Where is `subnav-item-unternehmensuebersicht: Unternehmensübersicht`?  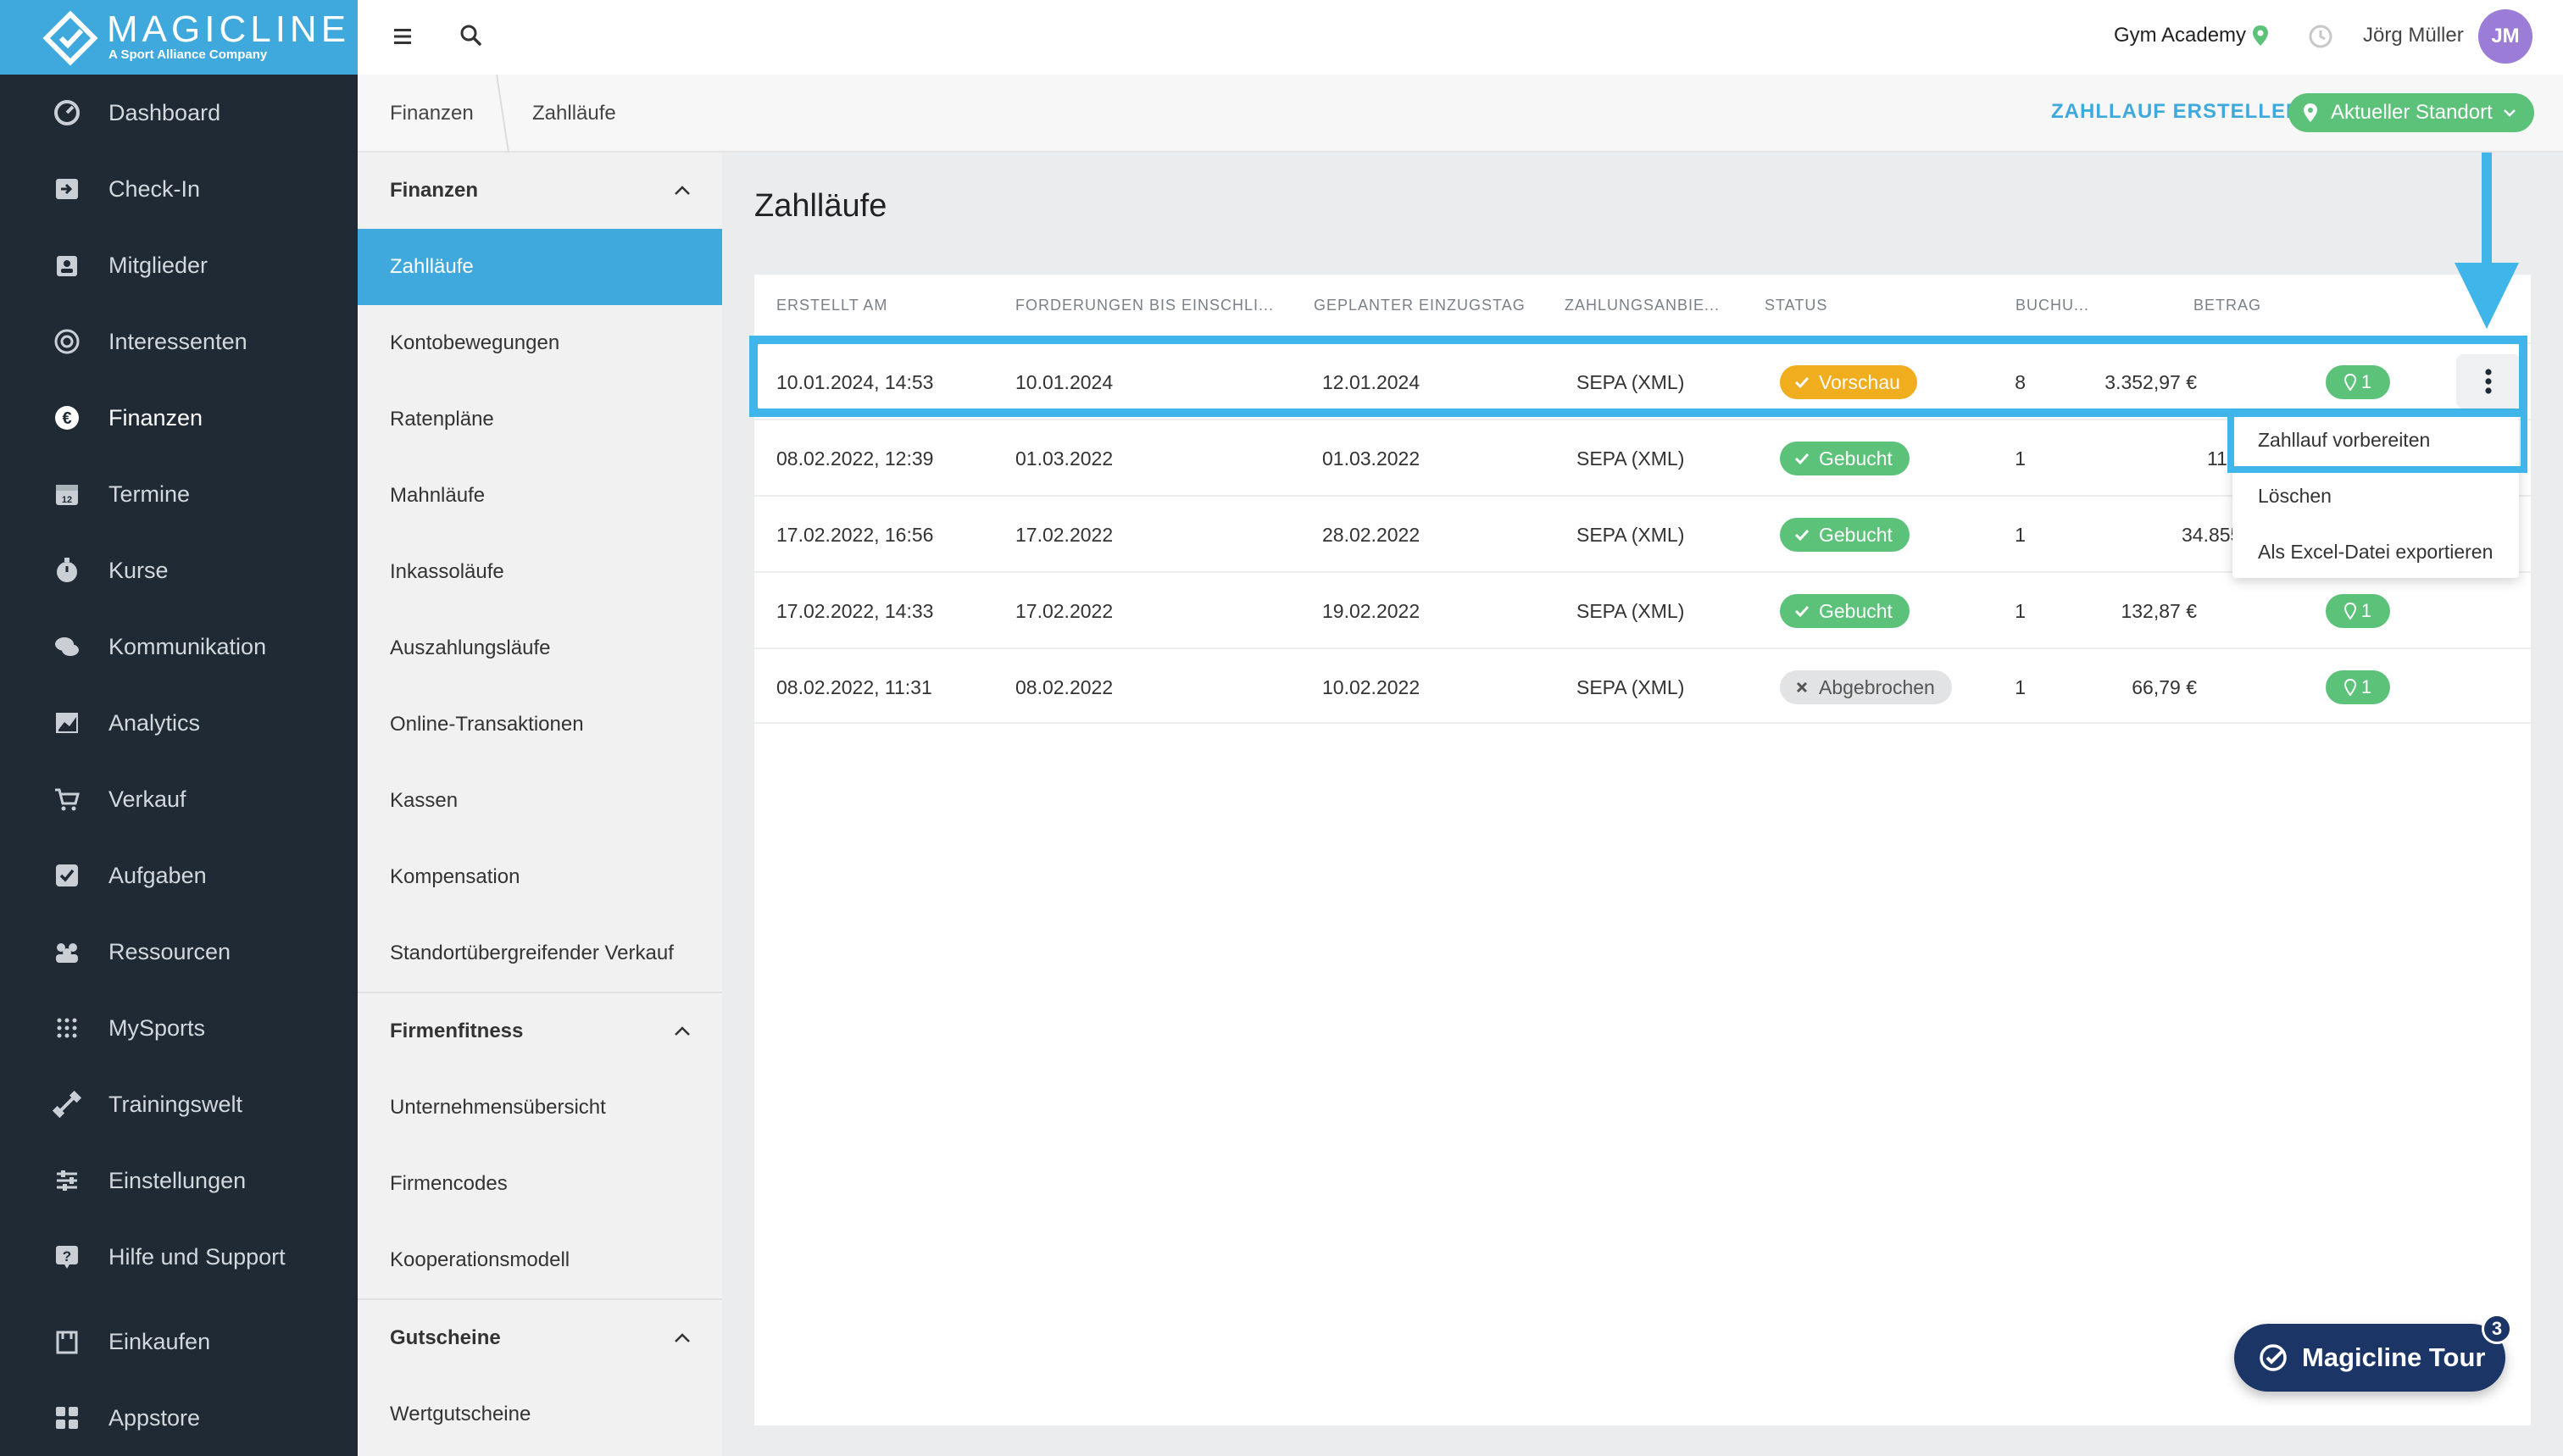
subnav-item-unternehmensuebersicht: Unternehmensübersicht is located at coordinates (540, 1108).